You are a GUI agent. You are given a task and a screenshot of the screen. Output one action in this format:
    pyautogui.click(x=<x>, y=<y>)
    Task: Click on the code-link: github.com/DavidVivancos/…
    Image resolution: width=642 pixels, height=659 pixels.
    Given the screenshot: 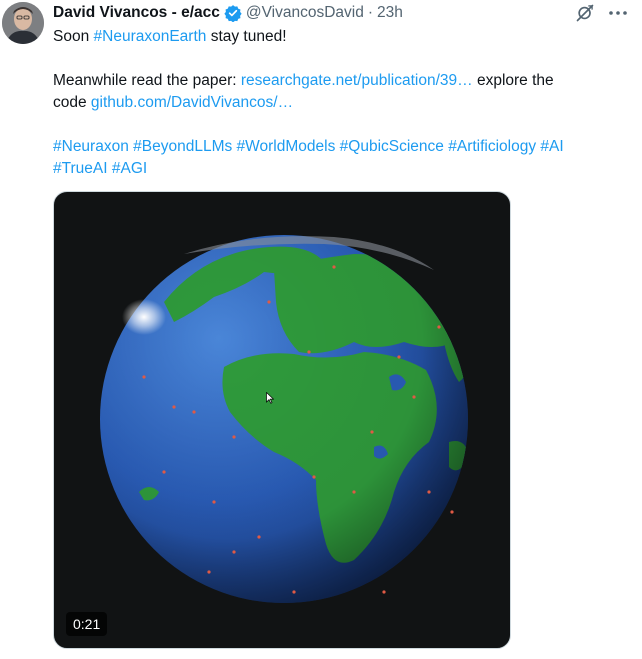 What is the action you would take?
    pyautogui.click(x=192, y=102)
    